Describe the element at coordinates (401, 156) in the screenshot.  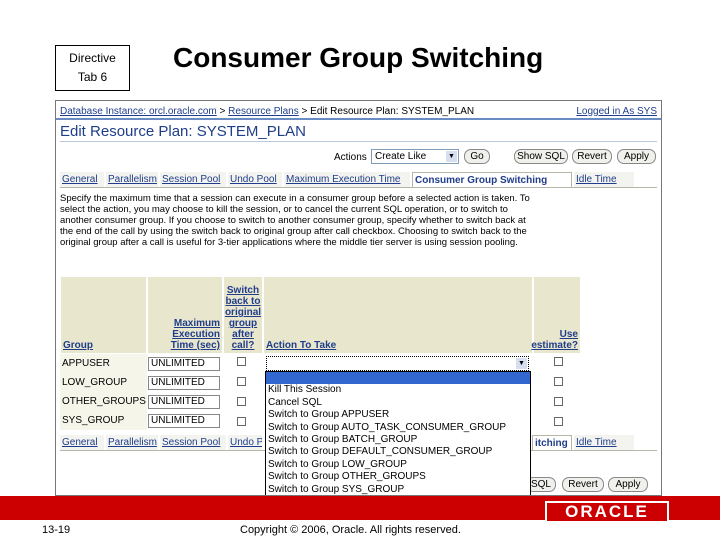
I see `actions-select-value: Create Like` at that location.